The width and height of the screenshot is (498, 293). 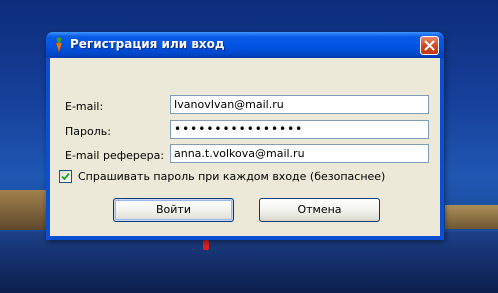 I want to click on carrot-icon, so click(x=59, y=45).